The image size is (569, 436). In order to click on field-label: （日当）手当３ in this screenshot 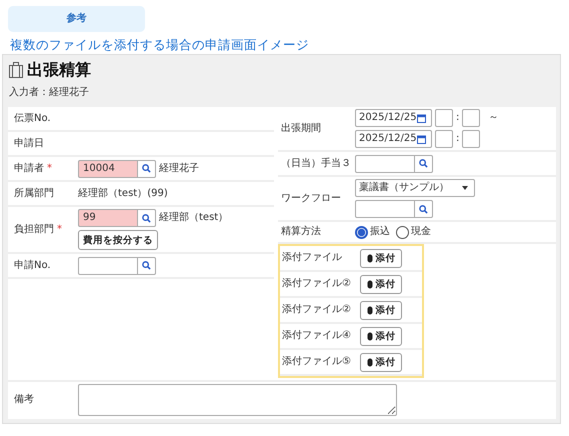, I will do `click(316, 163)`.